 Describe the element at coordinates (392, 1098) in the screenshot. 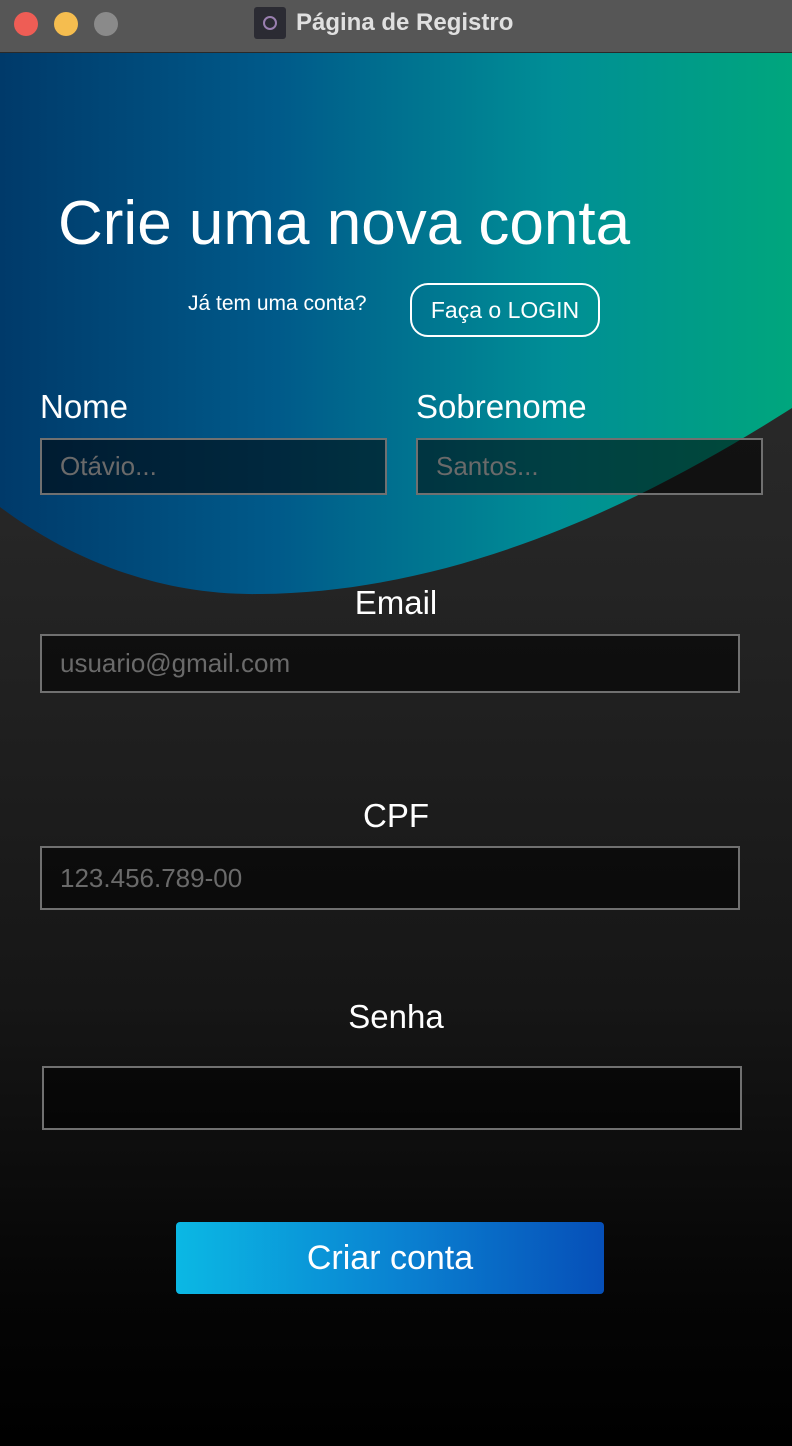

I see `password-input` at that location.